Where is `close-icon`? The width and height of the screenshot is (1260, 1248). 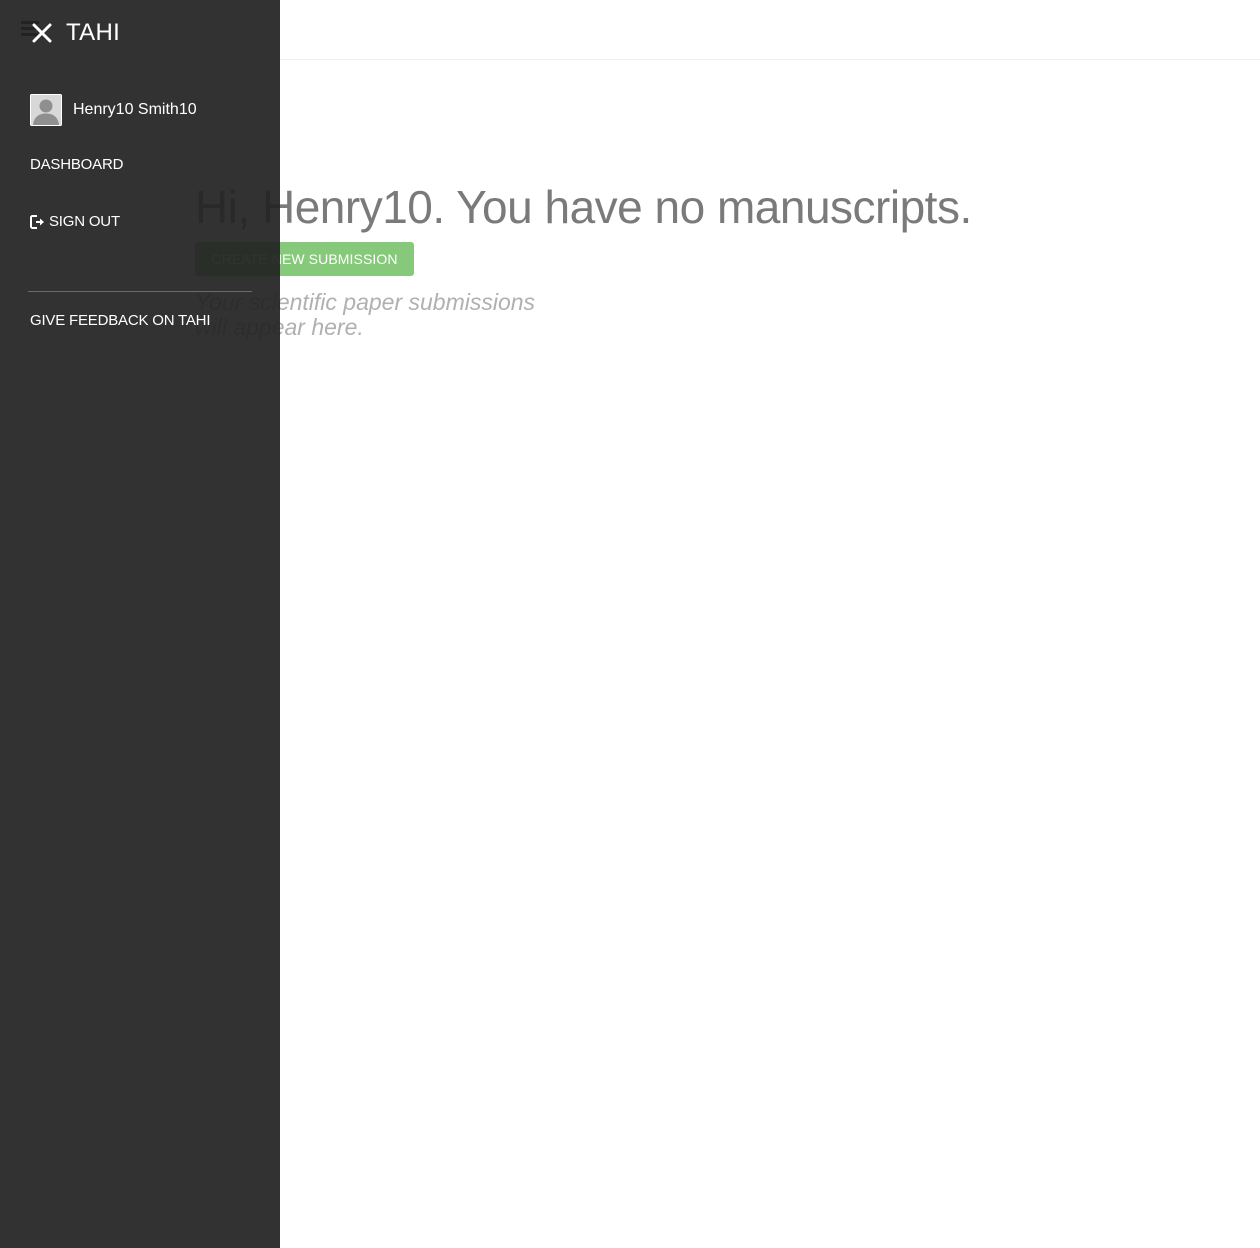
close-icon is located at coordinates (42, 33).